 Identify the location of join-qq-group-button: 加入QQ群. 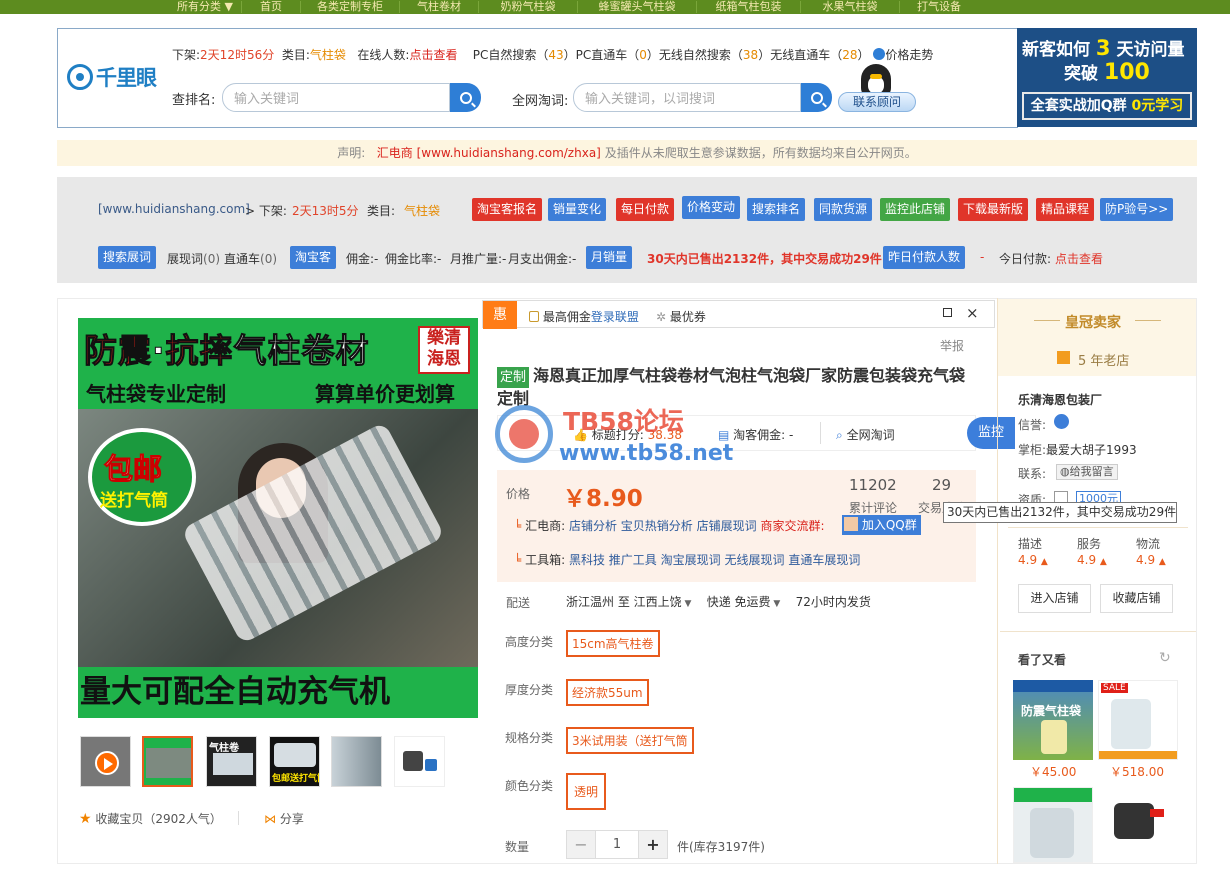
(881, 525).